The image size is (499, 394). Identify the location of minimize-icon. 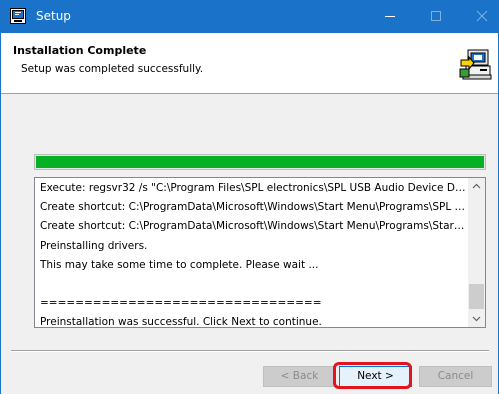
(390, 16).